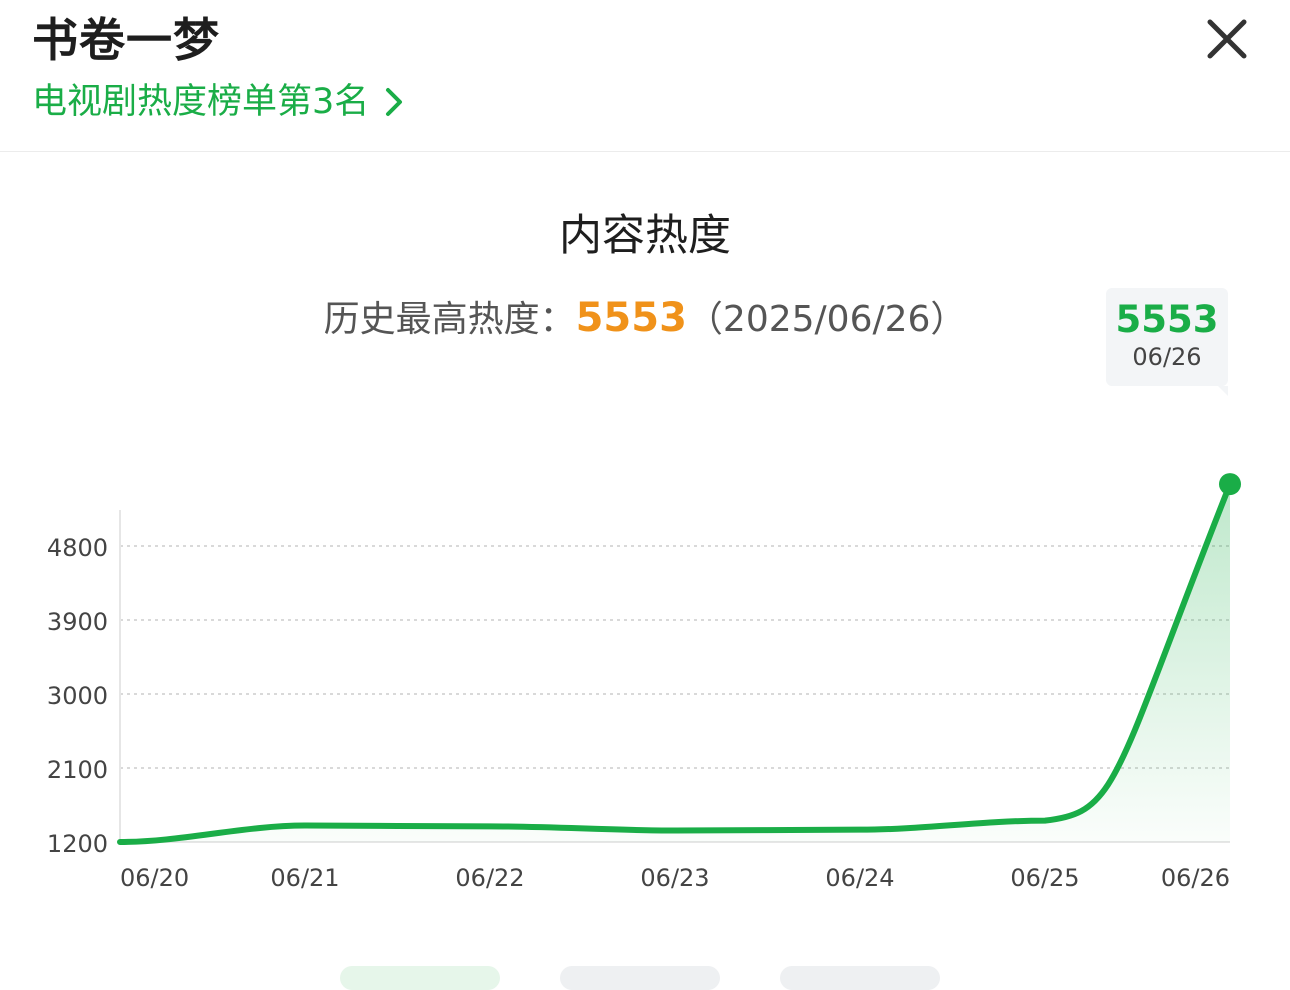 The image size is (1290, 990). I want to click on chart-title: 内容热度, so click(645, 236).